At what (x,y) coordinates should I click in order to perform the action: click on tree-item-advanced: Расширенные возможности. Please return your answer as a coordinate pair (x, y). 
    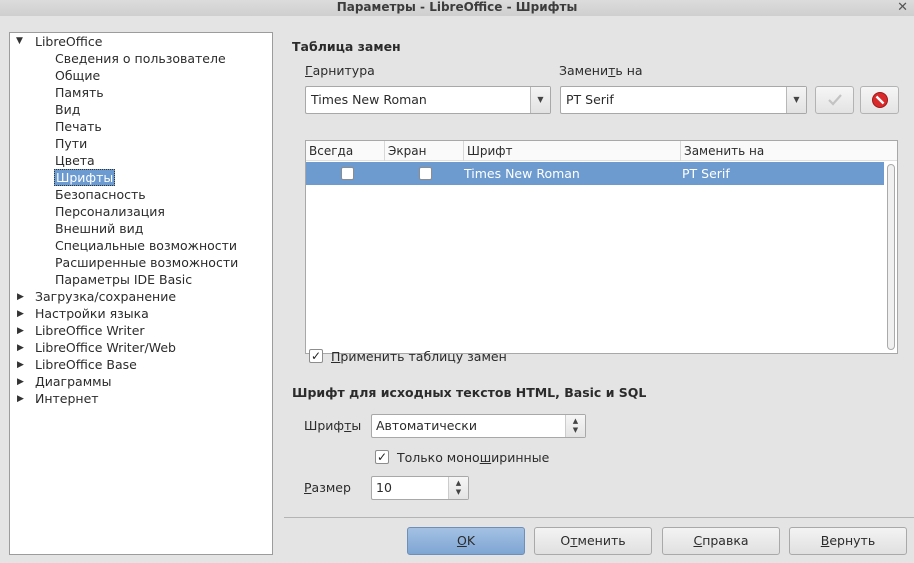
    Looking at the image, I should click on (146, 262).